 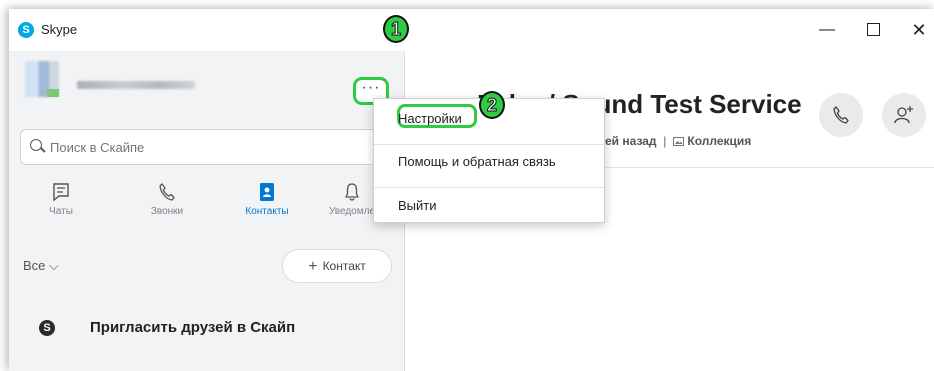 I want to click on minimize-button: —, so click(x=827, y=30).